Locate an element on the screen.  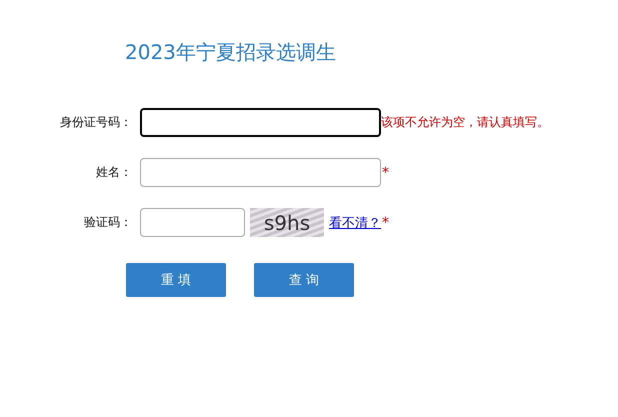
form-button: 查 询 is located at coordinates (304, 280).